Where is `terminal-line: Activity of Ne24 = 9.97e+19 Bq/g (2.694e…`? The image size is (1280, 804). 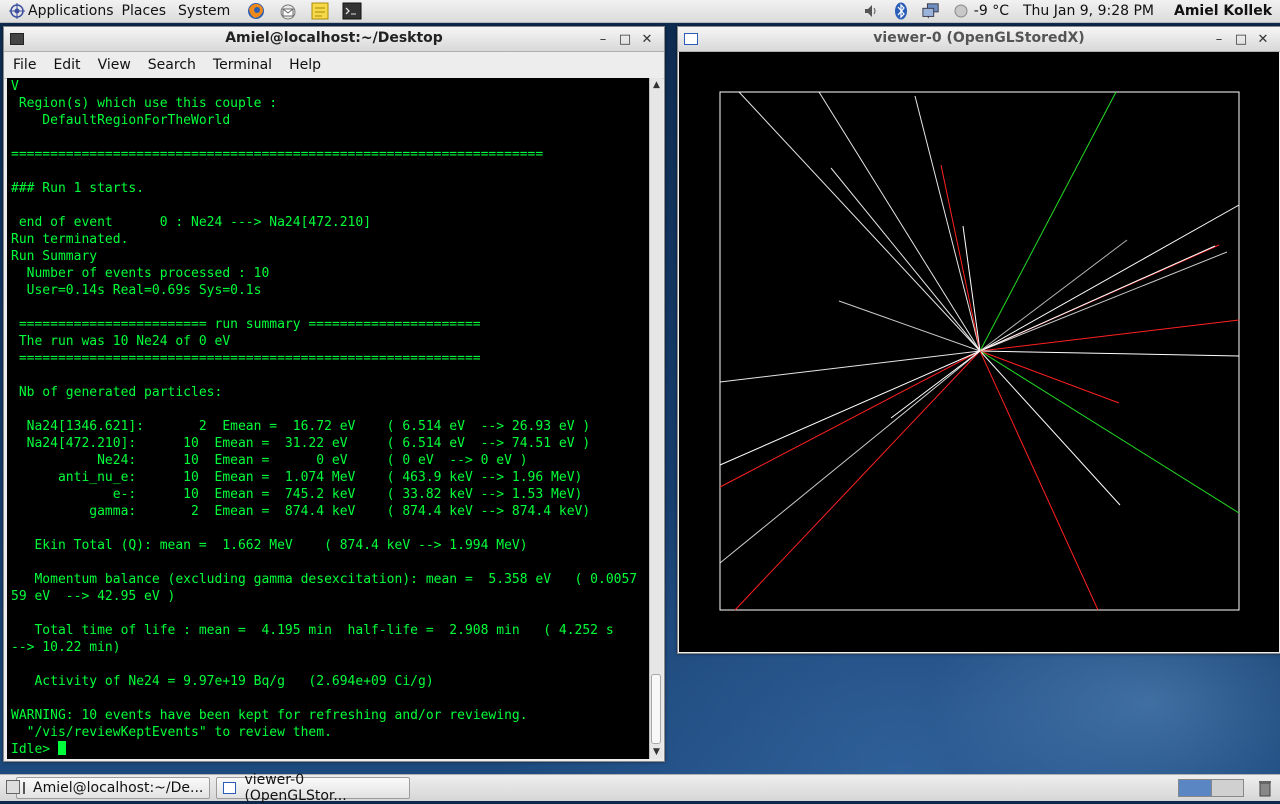 terminal-line: Activity of Ne24 = 9.97e+19 Bq/g (2.694e… is located at coordinates (222, 681).